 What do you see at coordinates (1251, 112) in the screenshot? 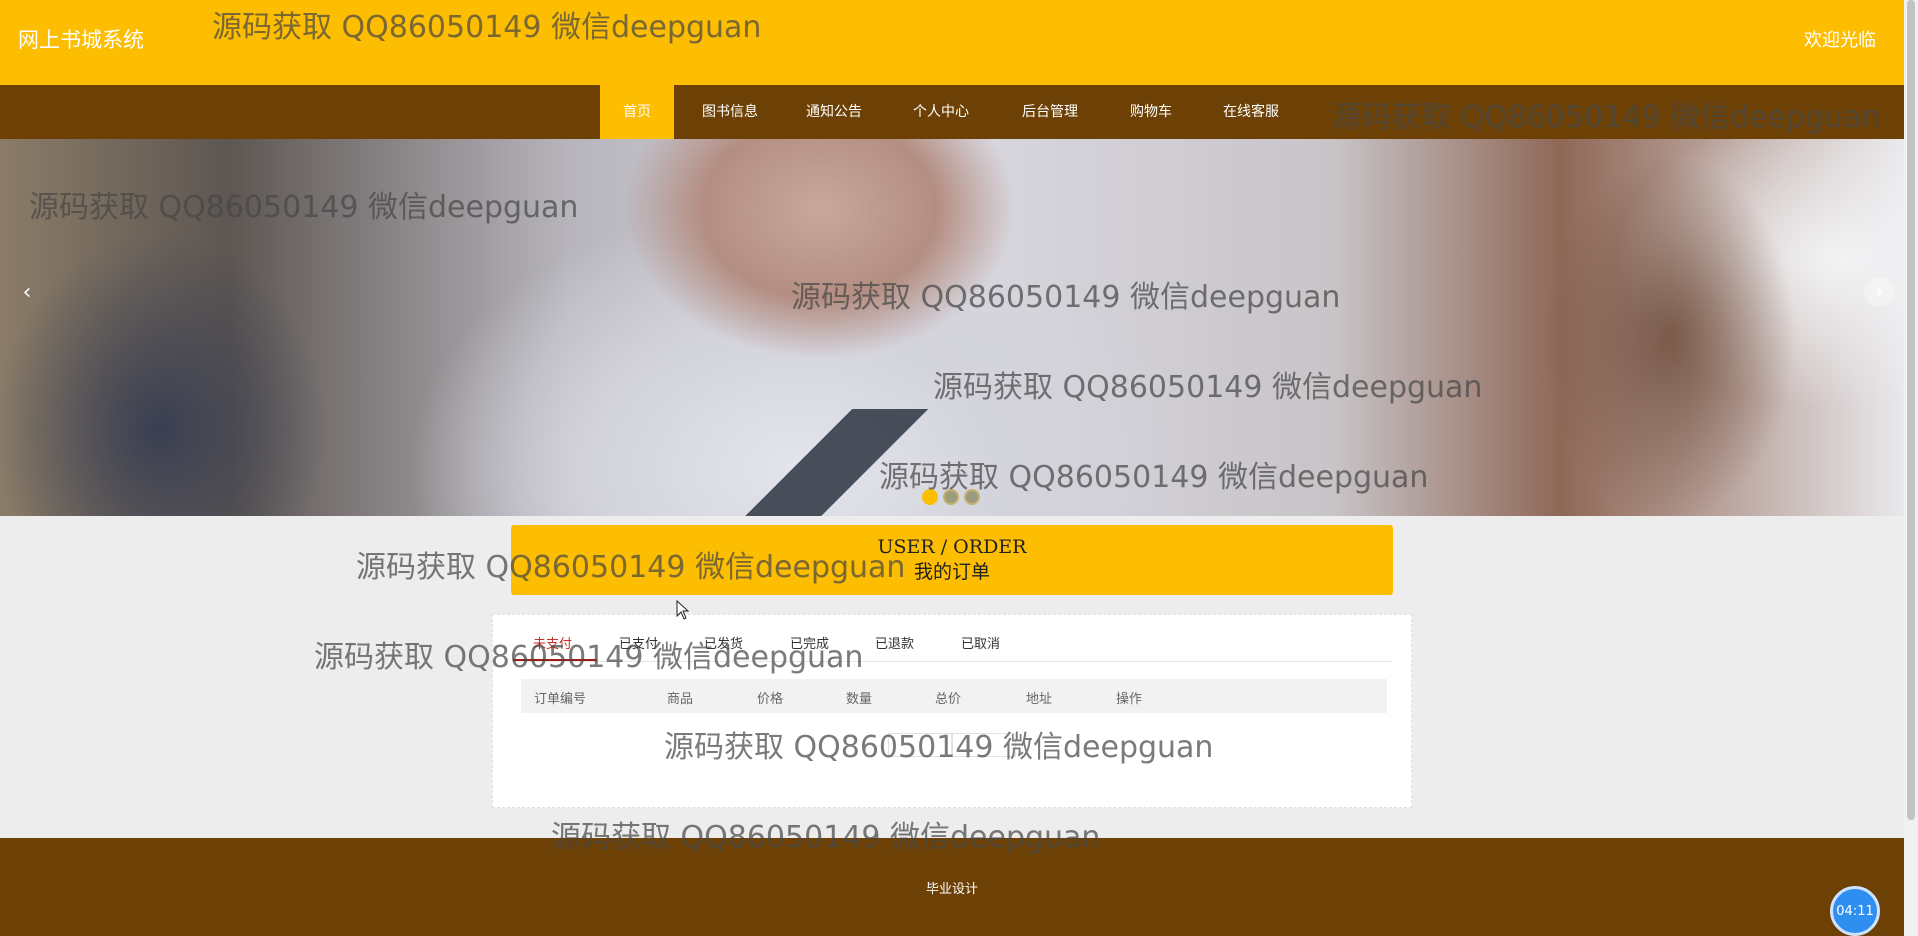
I see `nav-item-support: 在线客服` at bounding box center [1251, 112].